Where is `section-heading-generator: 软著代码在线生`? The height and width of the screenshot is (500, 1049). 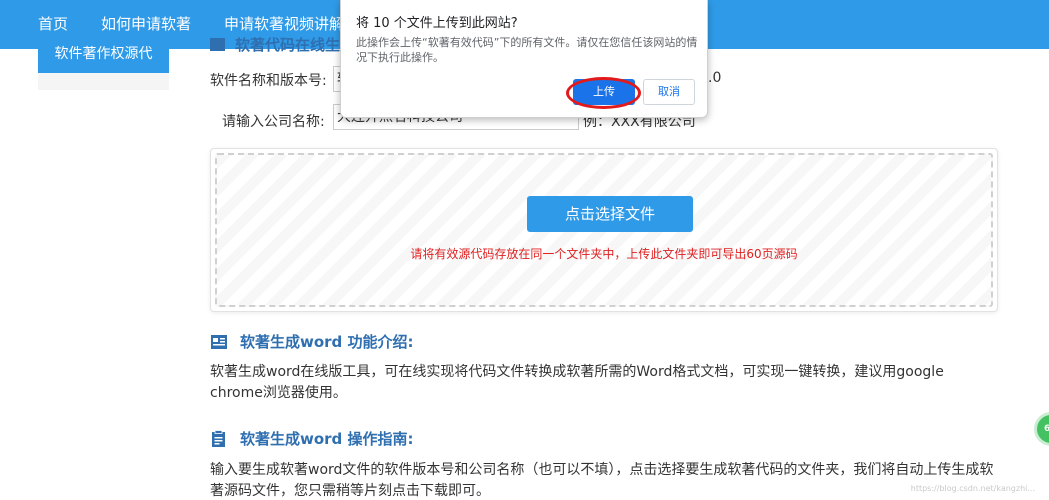
section-heading-generator: 软著代码在线生 is located at coordinates (275, 44).